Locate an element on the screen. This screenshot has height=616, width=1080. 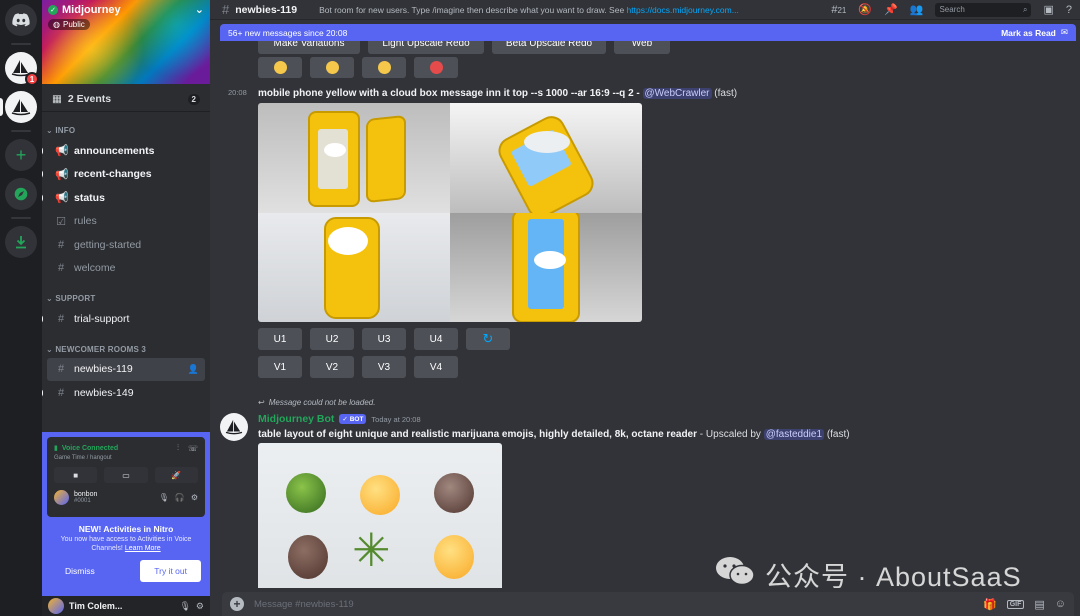
server-header: ✓ Midjourney ⌄ is located at coordinates (126, 9).